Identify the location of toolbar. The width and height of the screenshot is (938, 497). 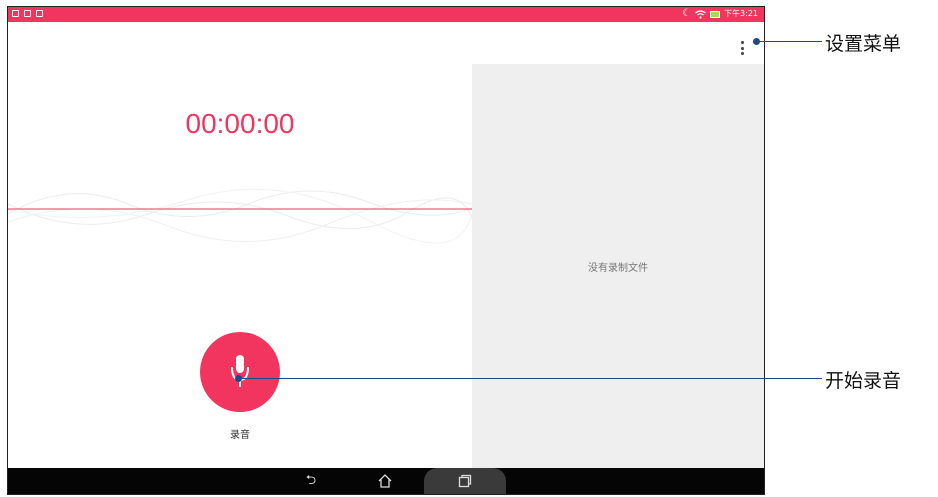
(386, 43).